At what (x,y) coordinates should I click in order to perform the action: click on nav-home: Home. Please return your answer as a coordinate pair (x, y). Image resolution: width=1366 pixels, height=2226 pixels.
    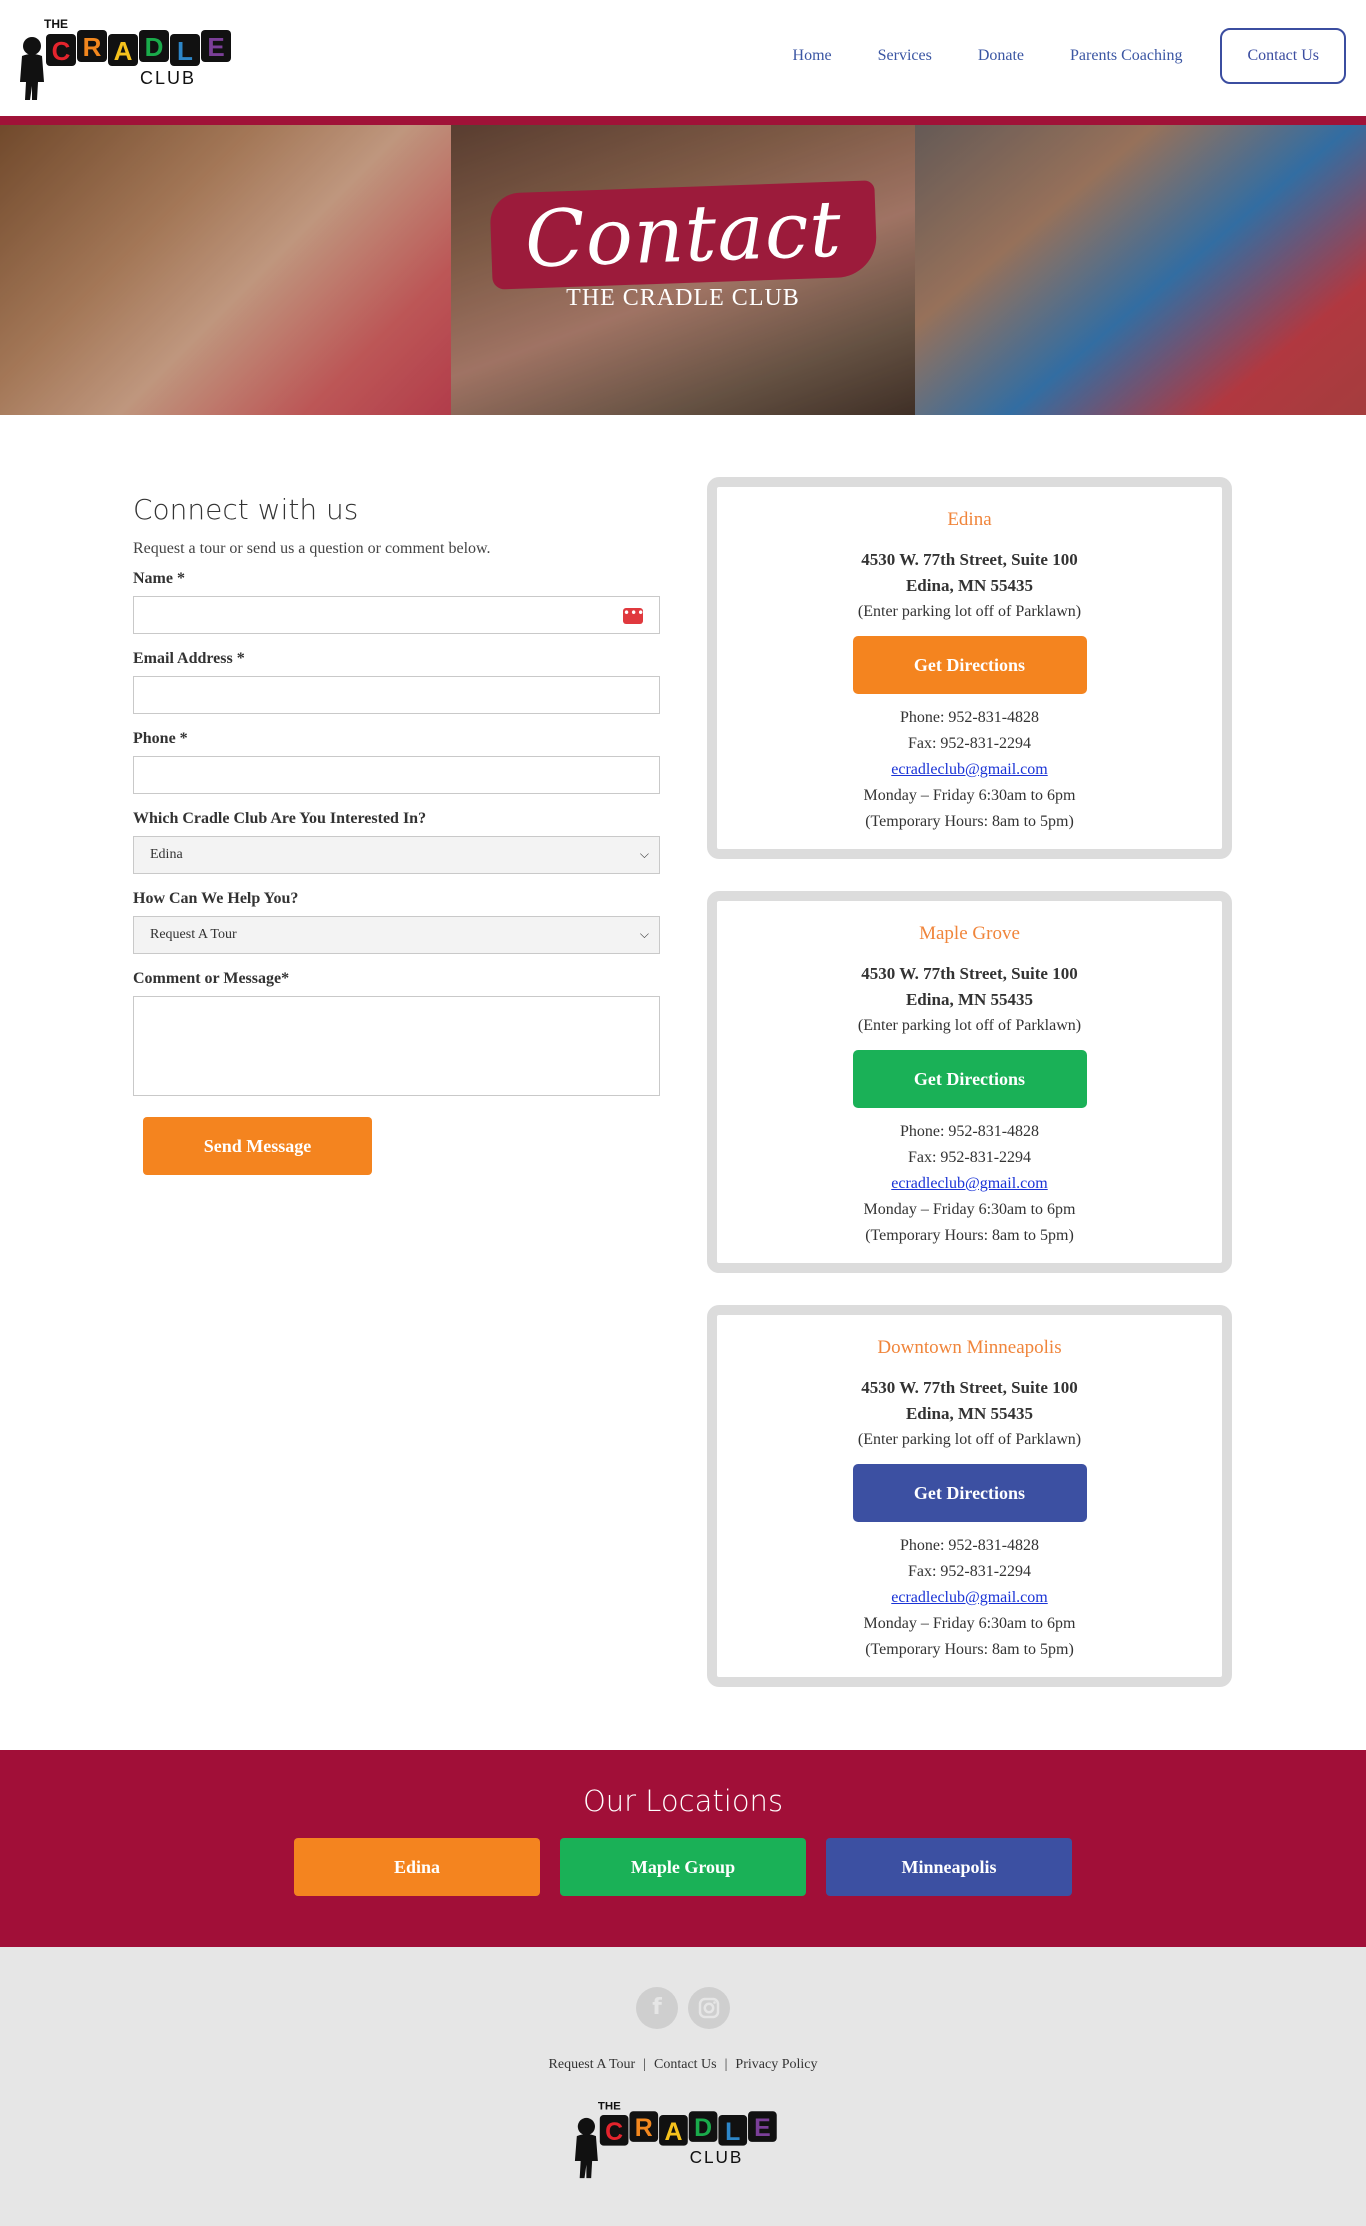
    Looking at the image, I should click on (812, 56).